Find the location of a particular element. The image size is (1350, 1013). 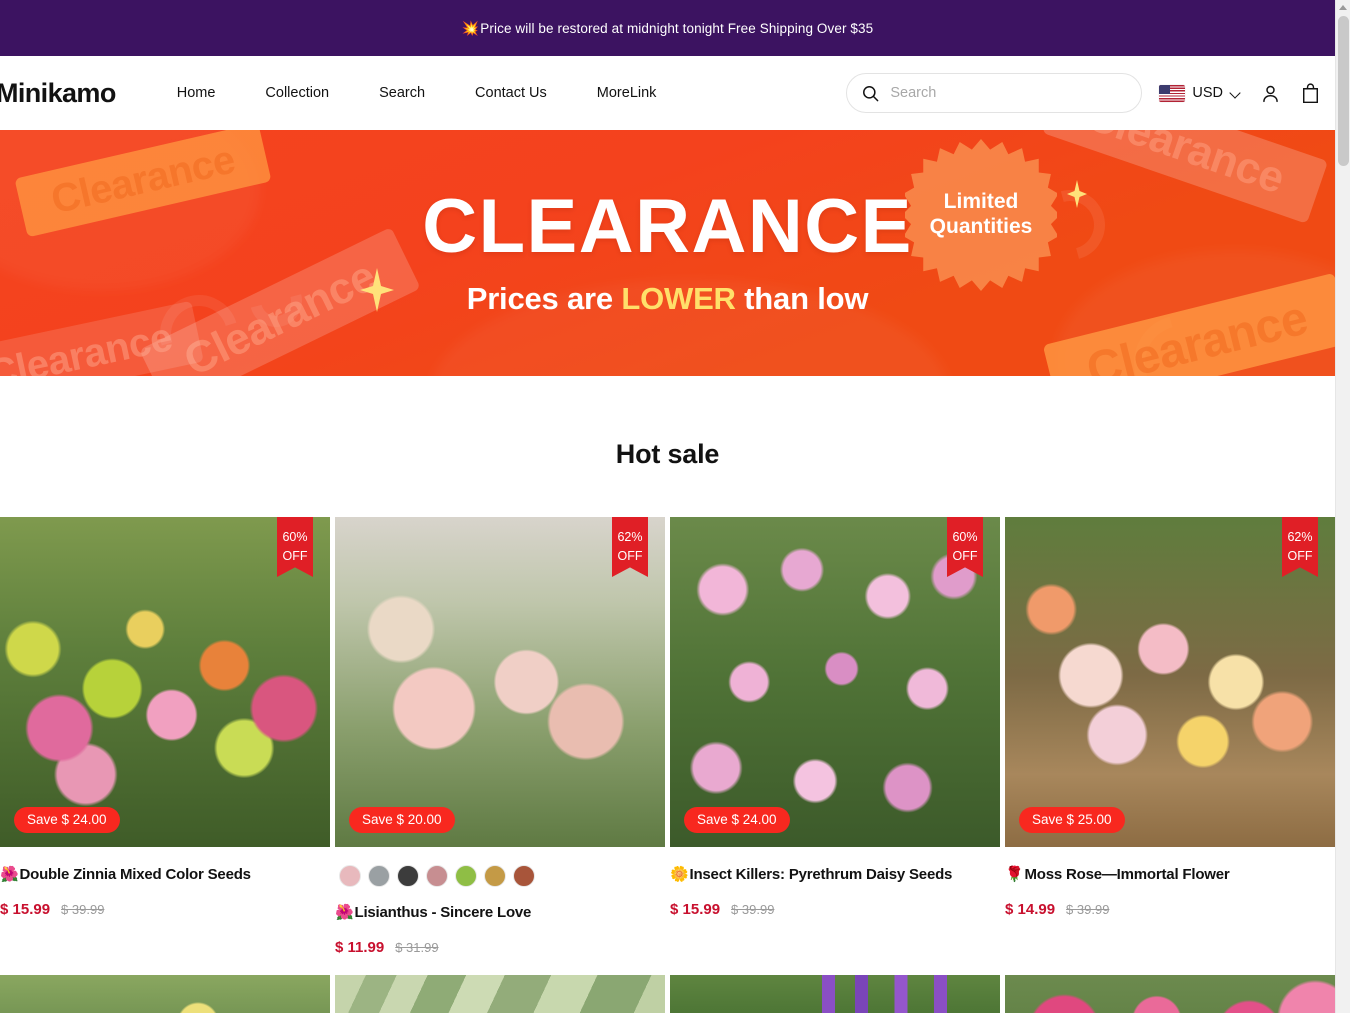

product-title-text: Insect Killers: Pyrethrum Daisy Seeds is located at coordinates (821, 874).